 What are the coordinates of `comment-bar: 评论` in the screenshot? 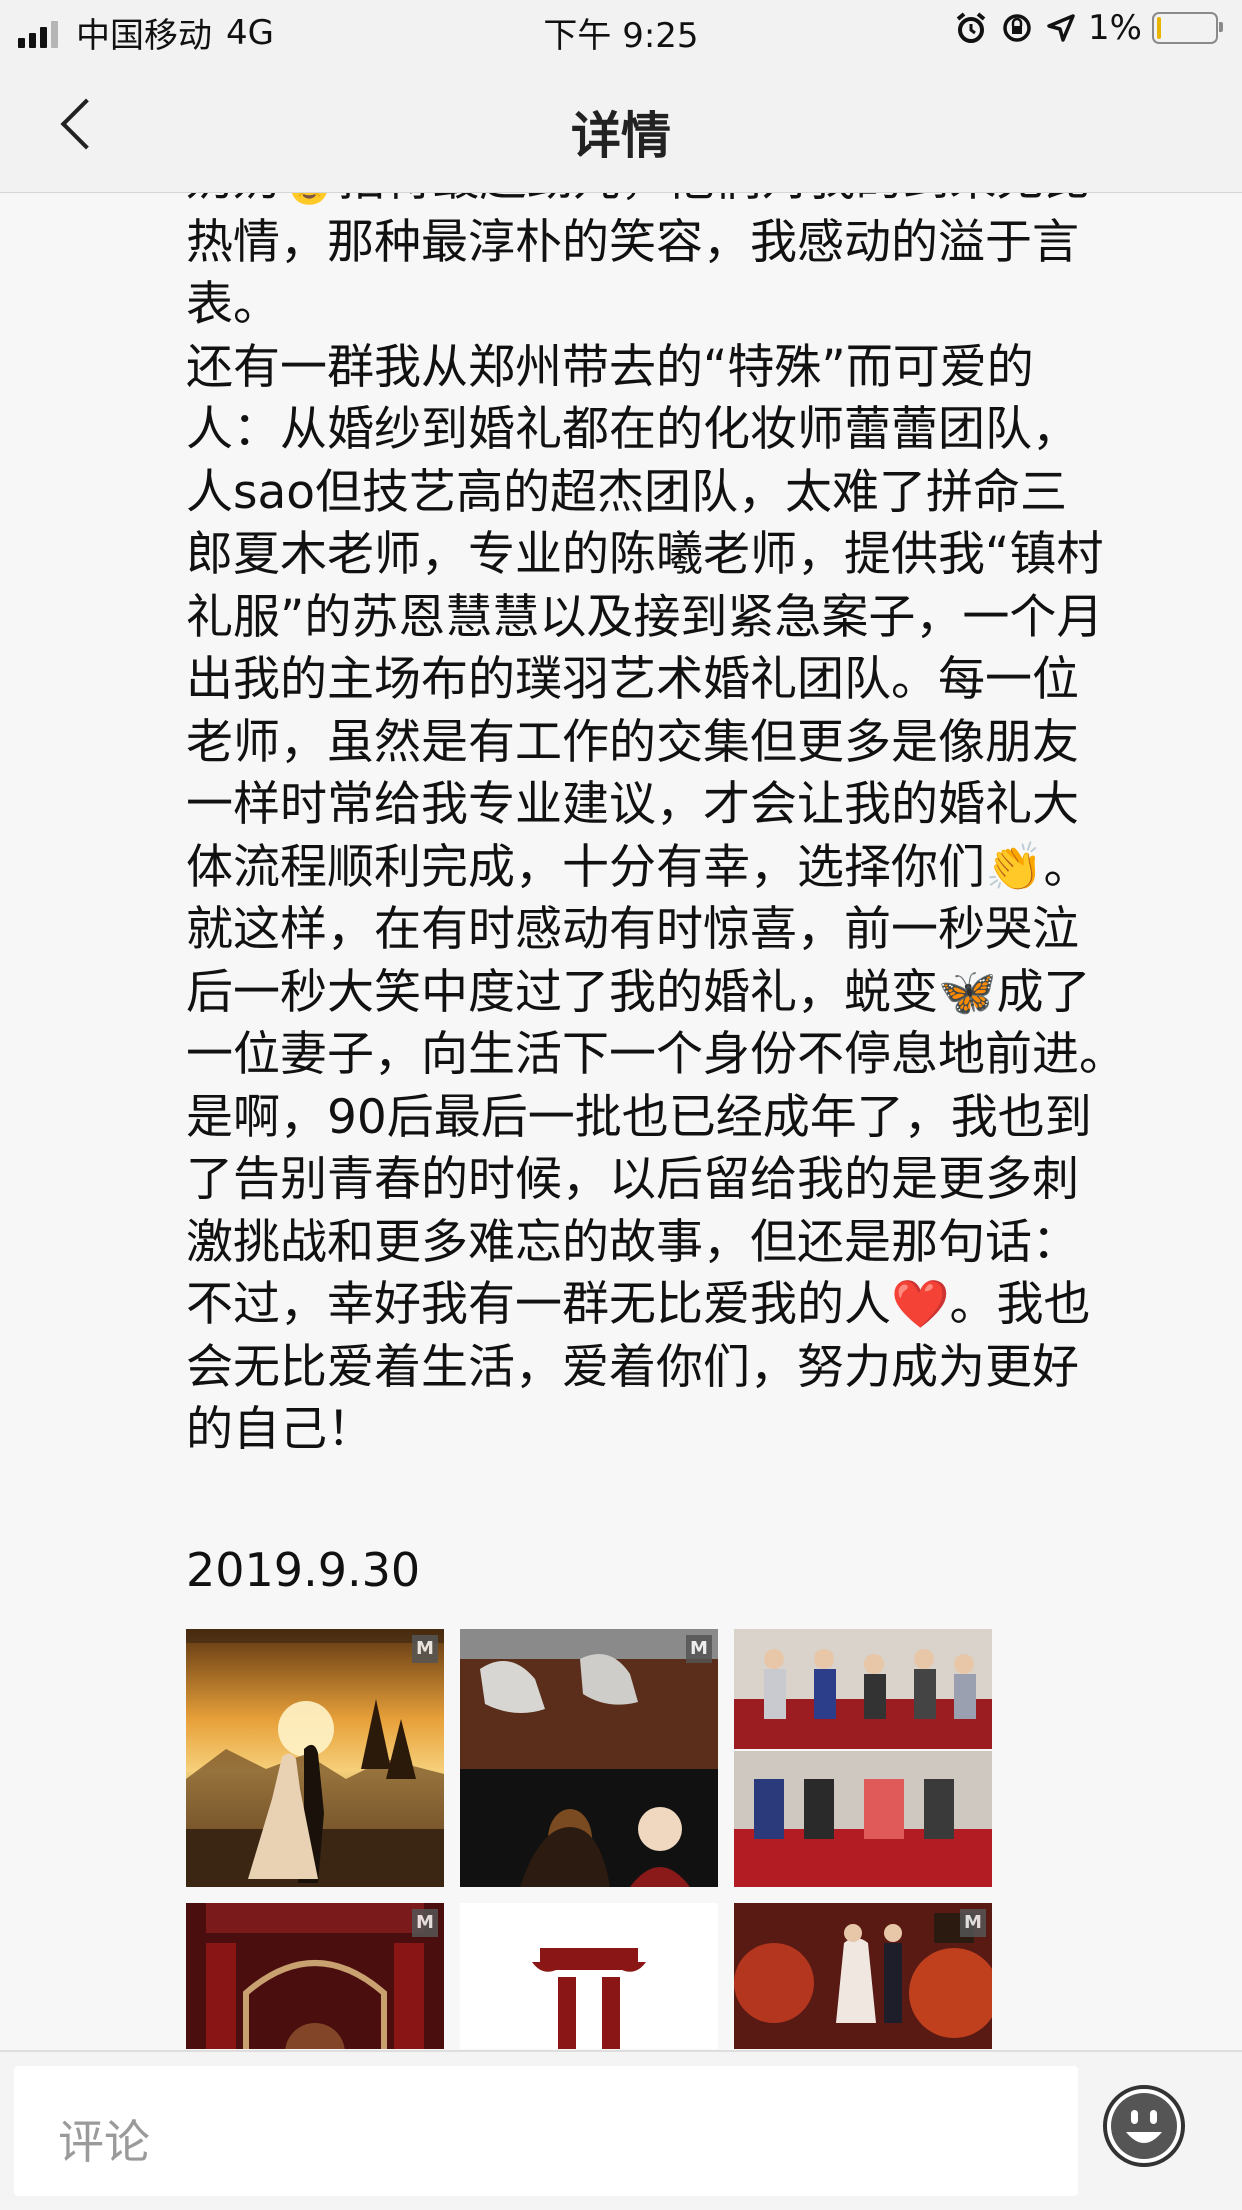 It's located at (621, 2130).